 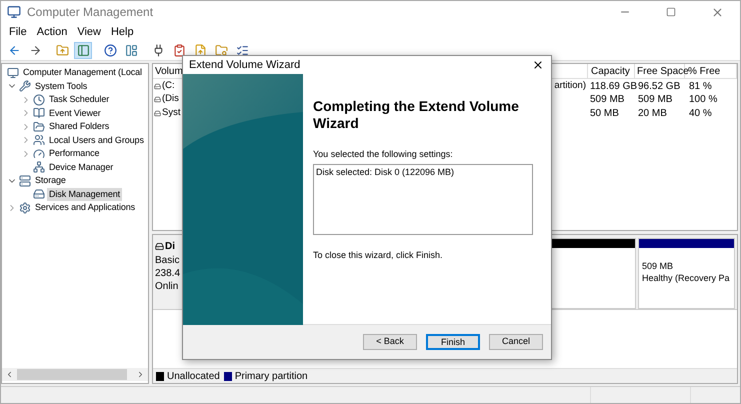 I want to click on folder-up-icon, so click(x=62, y=50).